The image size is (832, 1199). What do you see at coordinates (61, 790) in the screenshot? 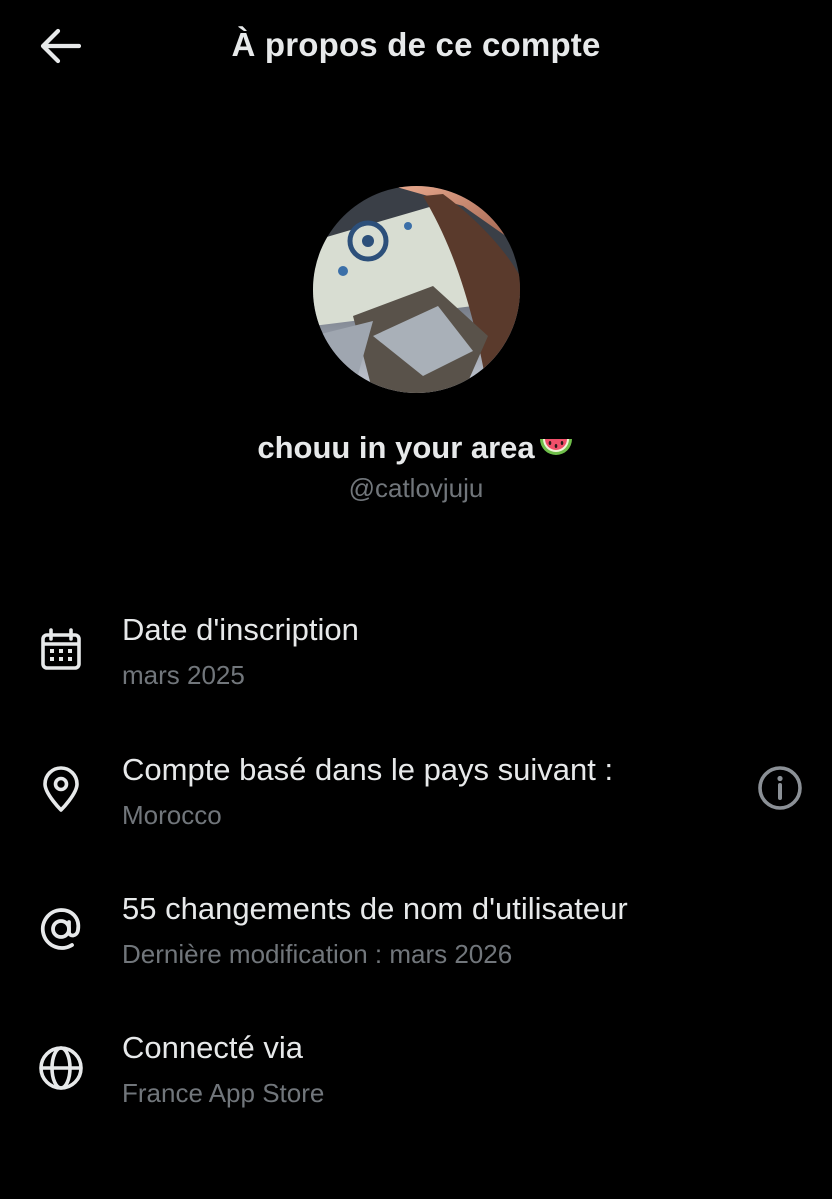
I see `location-pin-icon` at bounding box center [61, 790].